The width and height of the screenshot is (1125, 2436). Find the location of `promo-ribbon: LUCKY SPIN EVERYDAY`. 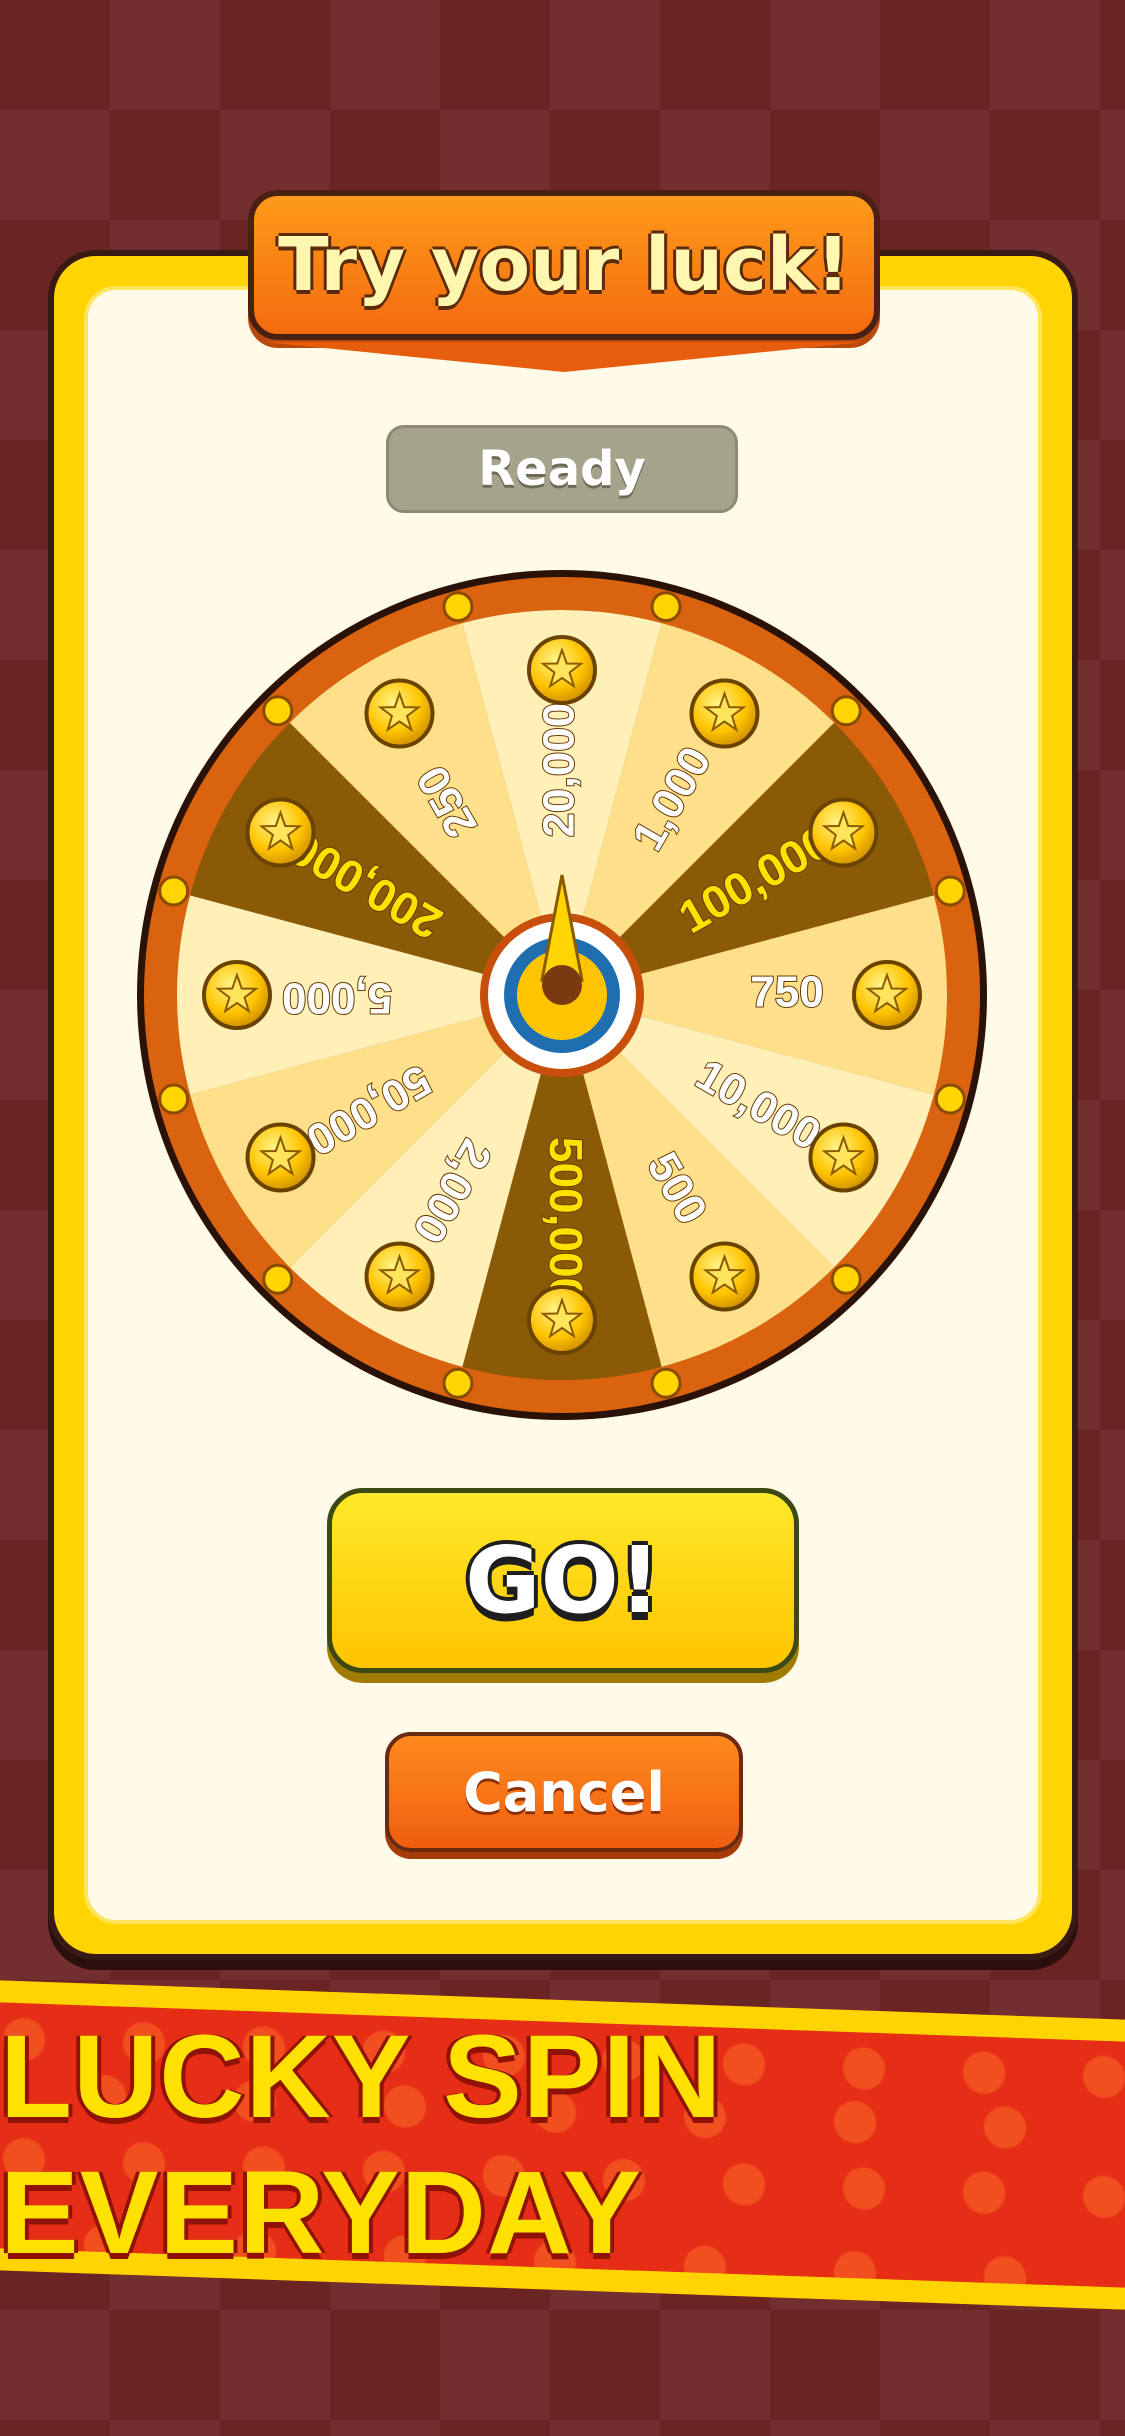

promo-ribbon: LUCKY SPIN EVERYDAY is located at coordinates (562, 2145).